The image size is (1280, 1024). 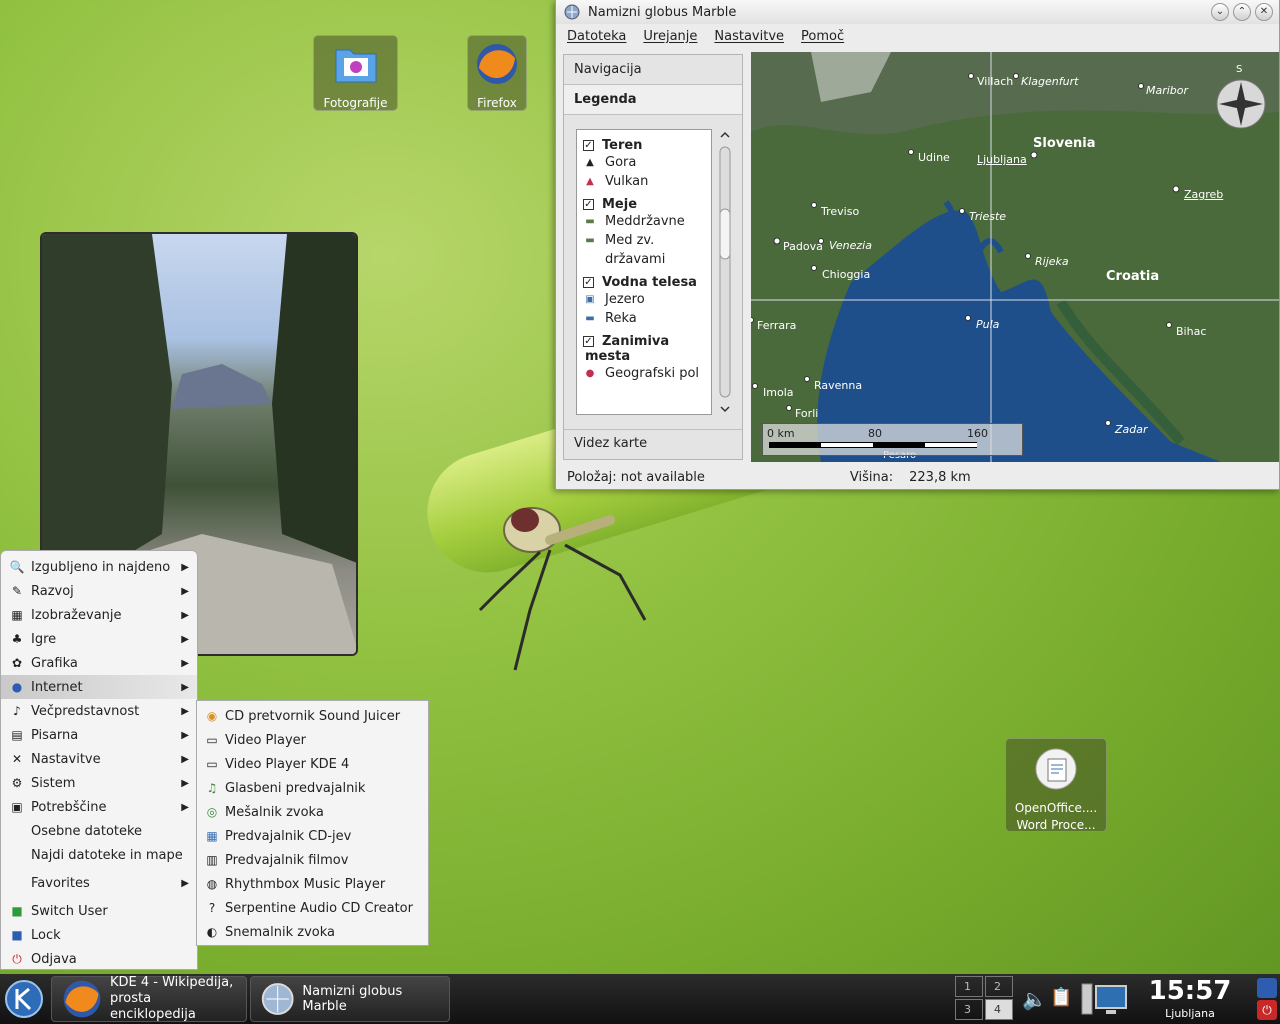 I want to click on minimize-button: ⌄, so click(x=1220, y=12).